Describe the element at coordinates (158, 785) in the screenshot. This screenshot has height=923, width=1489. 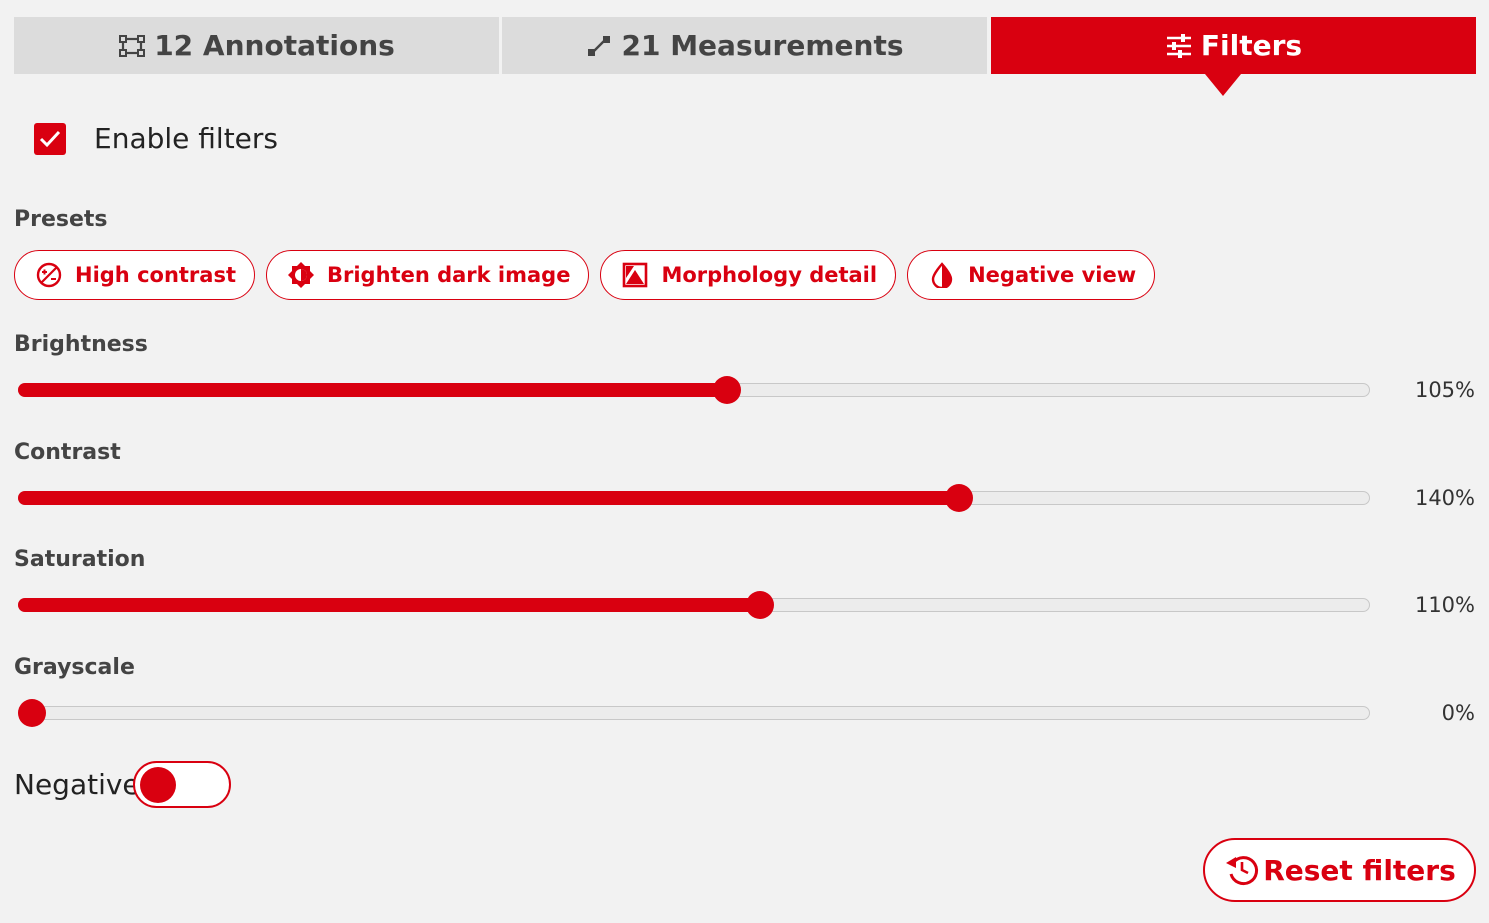
I see `toggle-knob` at that location.